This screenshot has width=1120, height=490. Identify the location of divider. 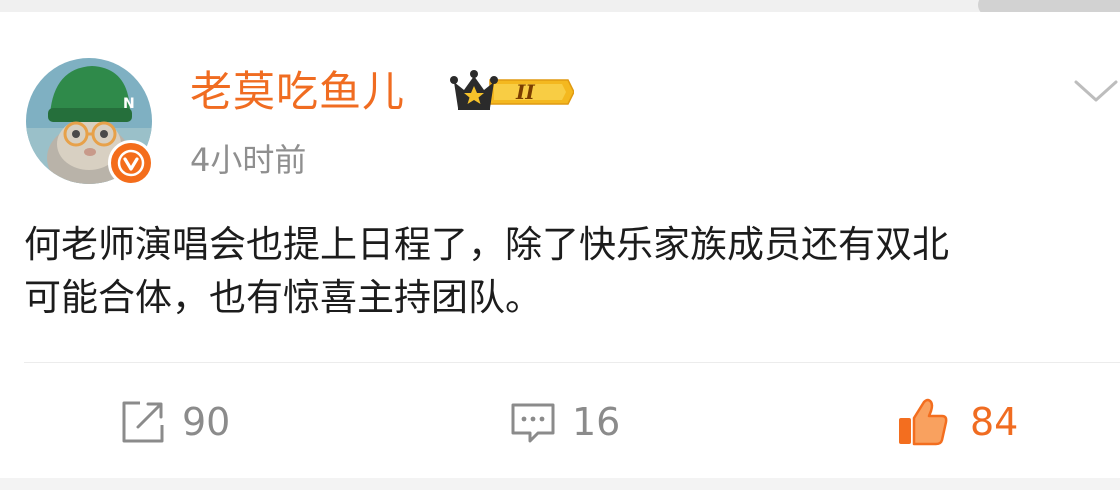
(572, 362).